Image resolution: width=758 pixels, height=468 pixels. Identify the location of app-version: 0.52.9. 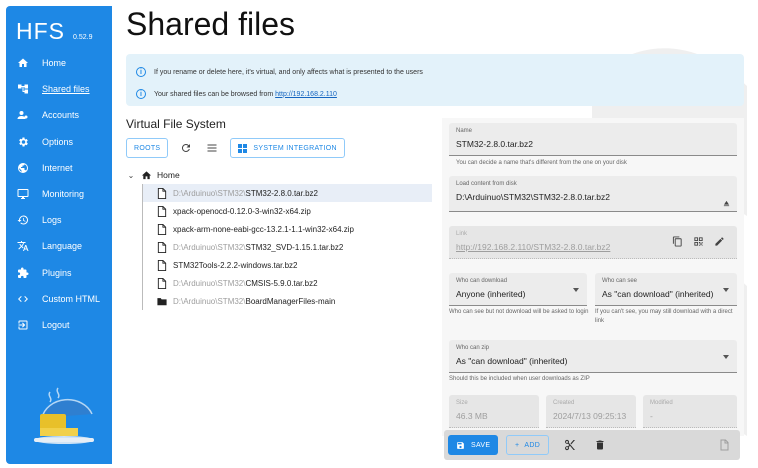
(83, 37).